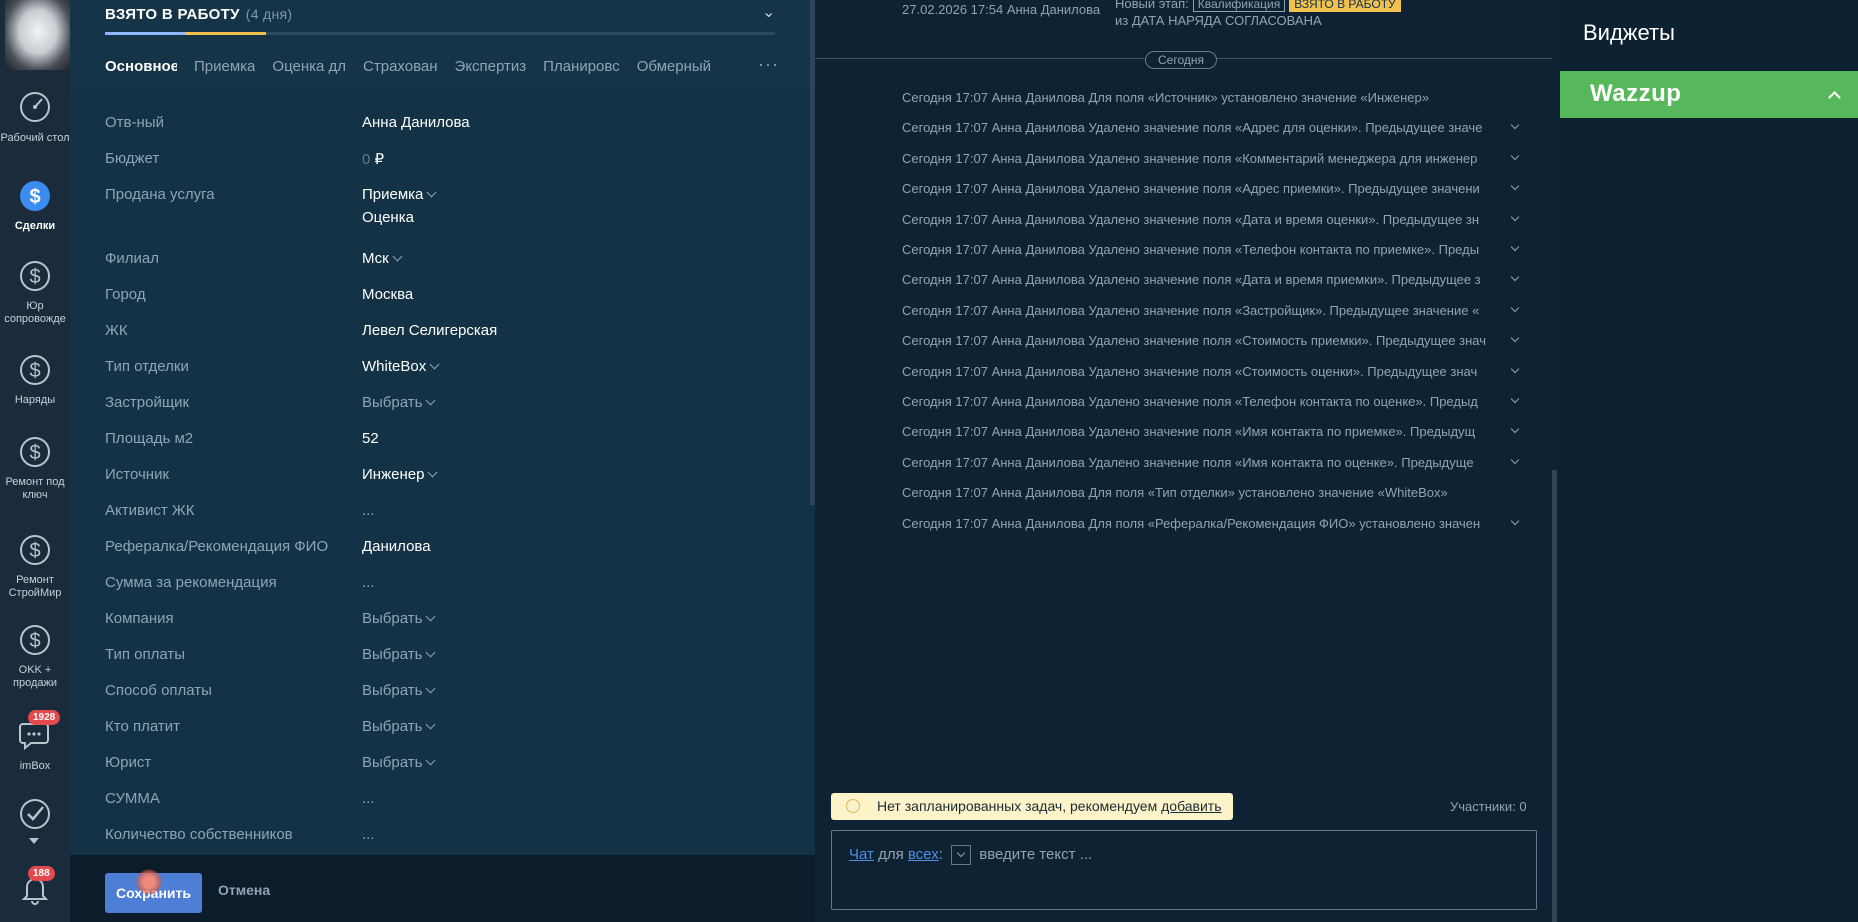 The width and height of the screenshot is (1858, 922). Describe the element at coordinates (674, 66) in the screenshot. I see `tab-6: Обмерный` at that location.